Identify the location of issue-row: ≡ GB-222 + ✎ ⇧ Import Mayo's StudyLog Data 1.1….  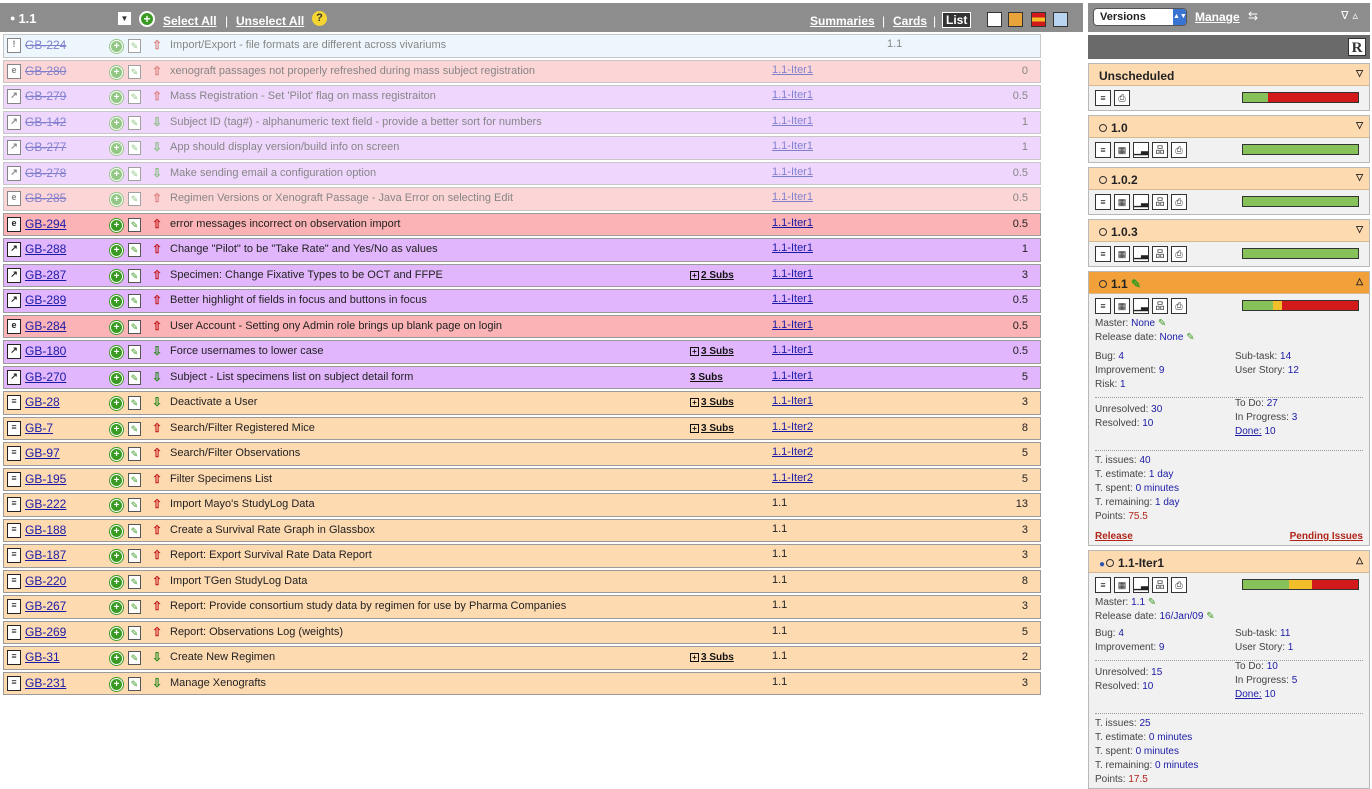
(522, 505).